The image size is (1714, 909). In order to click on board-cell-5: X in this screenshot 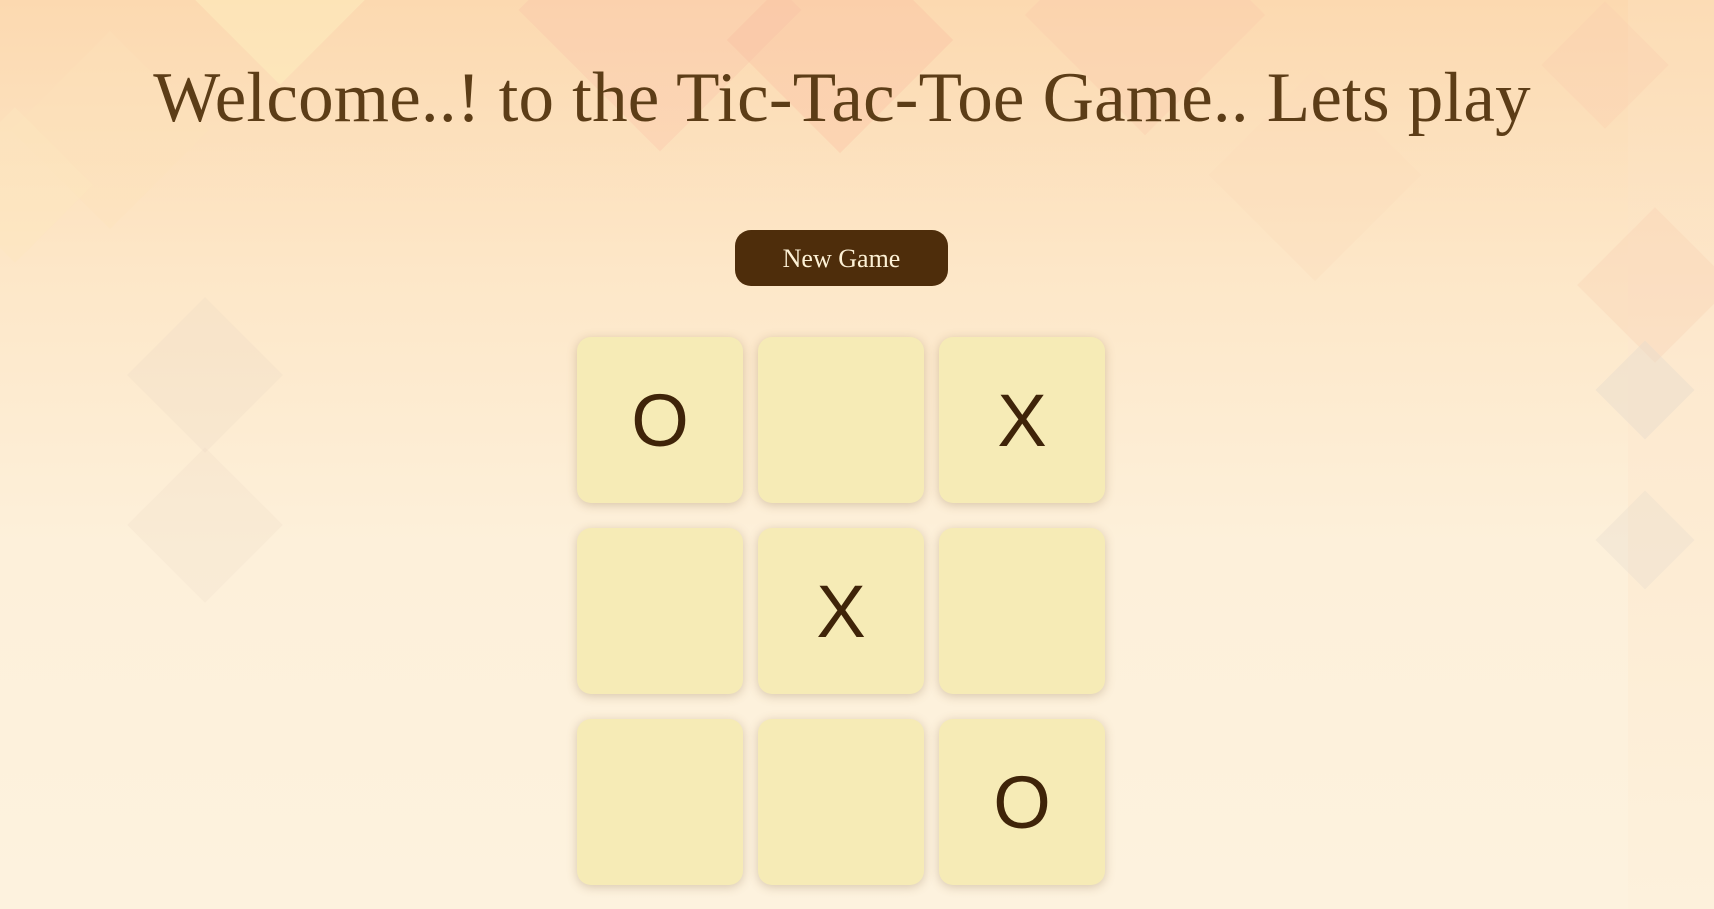, I will do `click(841, 611)`.